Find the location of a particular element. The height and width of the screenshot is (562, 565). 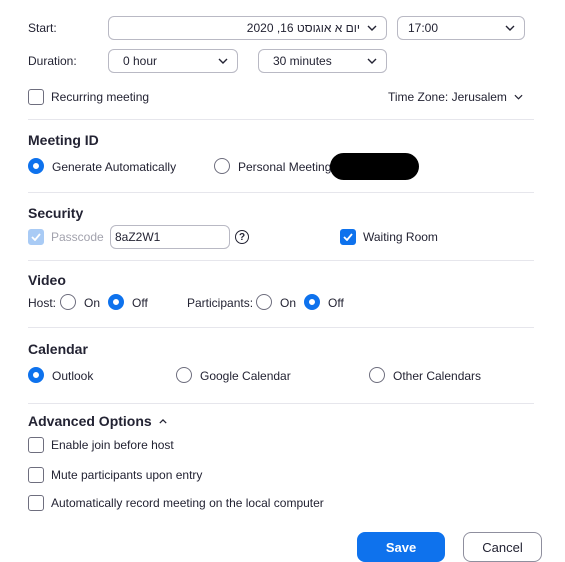

generate-automatically-radio is located at coordinates (36, 166).